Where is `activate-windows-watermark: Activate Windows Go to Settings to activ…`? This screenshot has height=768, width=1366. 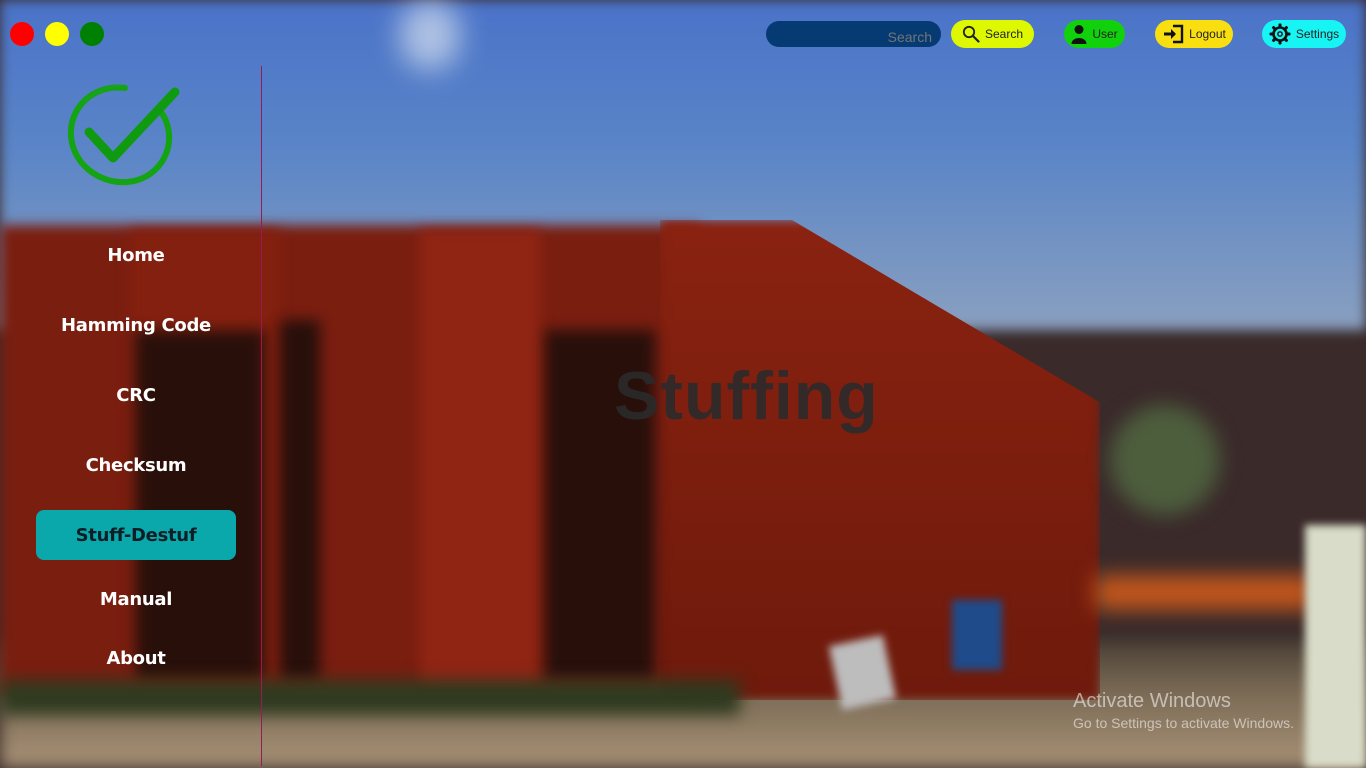 activate-windows-watermark: Activate Windows Go to Settings to activ… is located at coordinates (1183, 710).